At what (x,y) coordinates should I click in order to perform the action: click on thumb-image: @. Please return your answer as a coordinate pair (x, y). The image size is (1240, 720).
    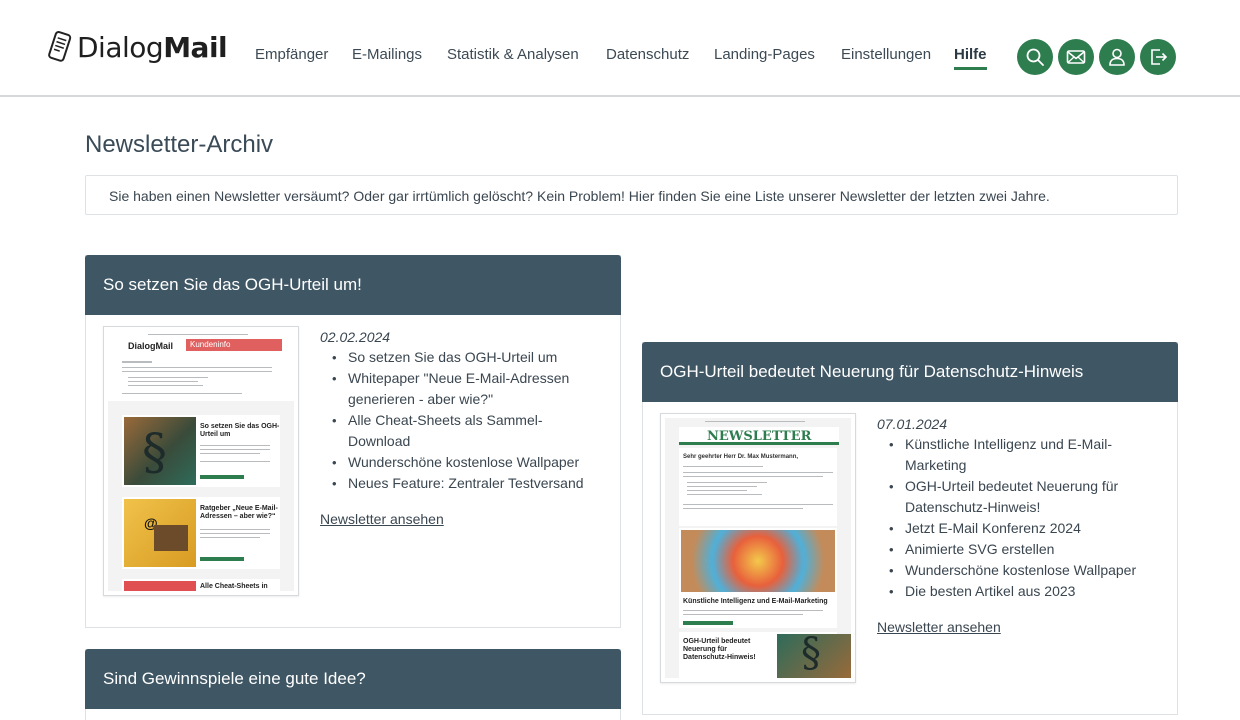
    Looking at the image, I should click on (160, 533).